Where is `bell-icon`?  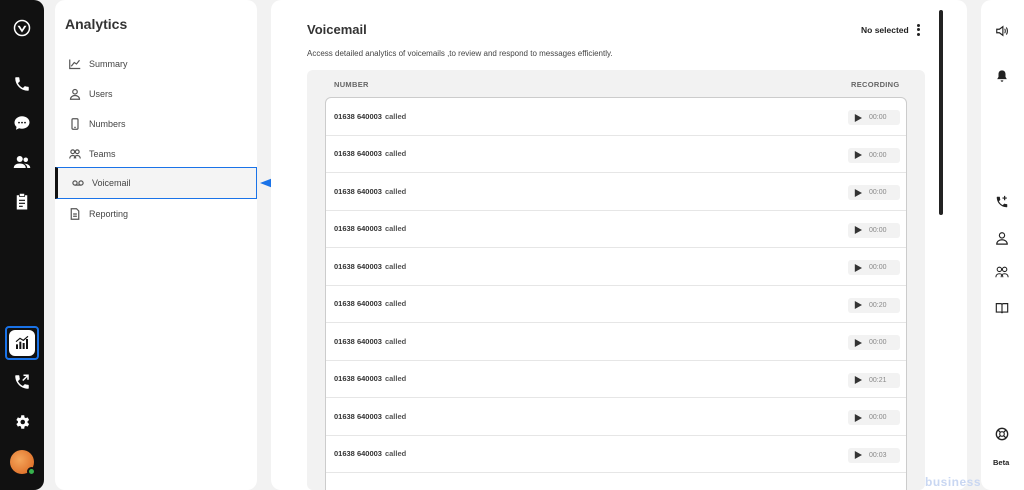
bell-icon is located at coordinates (1002, 76).